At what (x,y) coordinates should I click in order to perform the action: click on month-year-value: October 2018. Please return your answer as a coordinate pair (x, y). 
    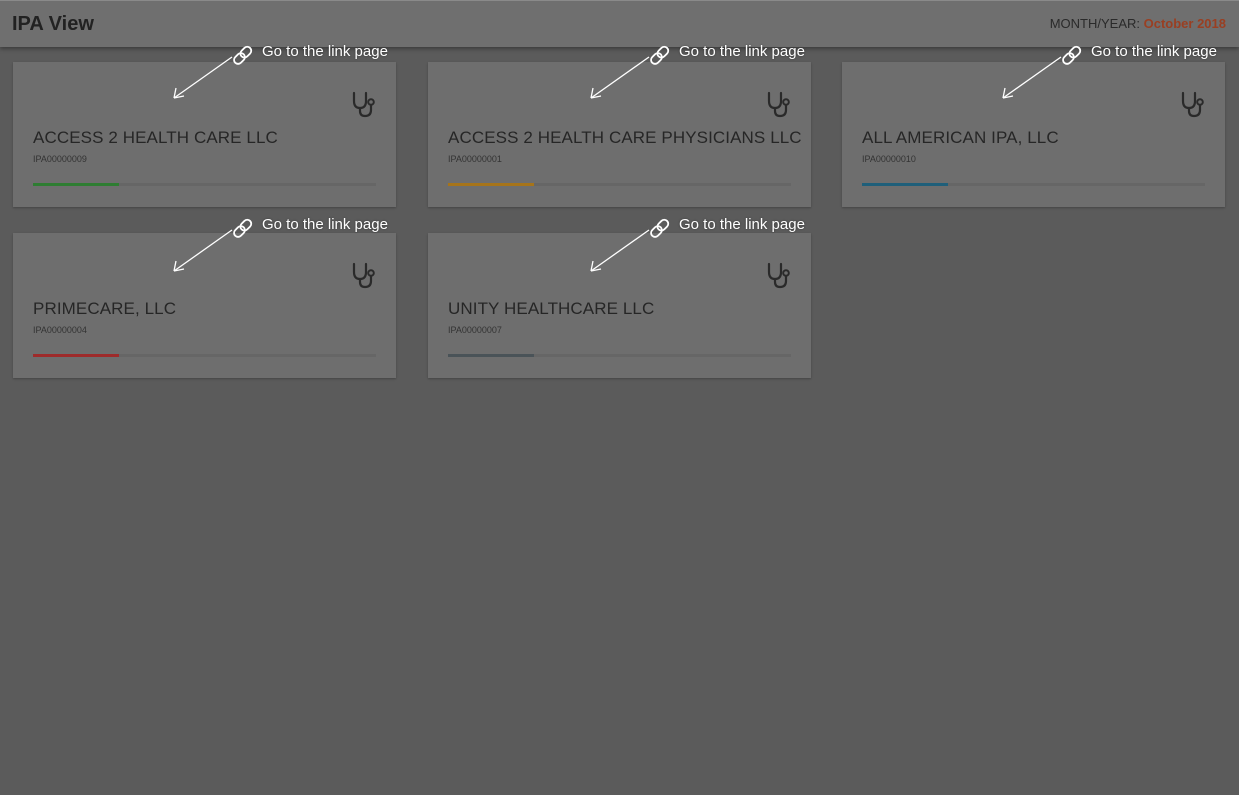
    Looking at the image, I should click on (1185, 23).